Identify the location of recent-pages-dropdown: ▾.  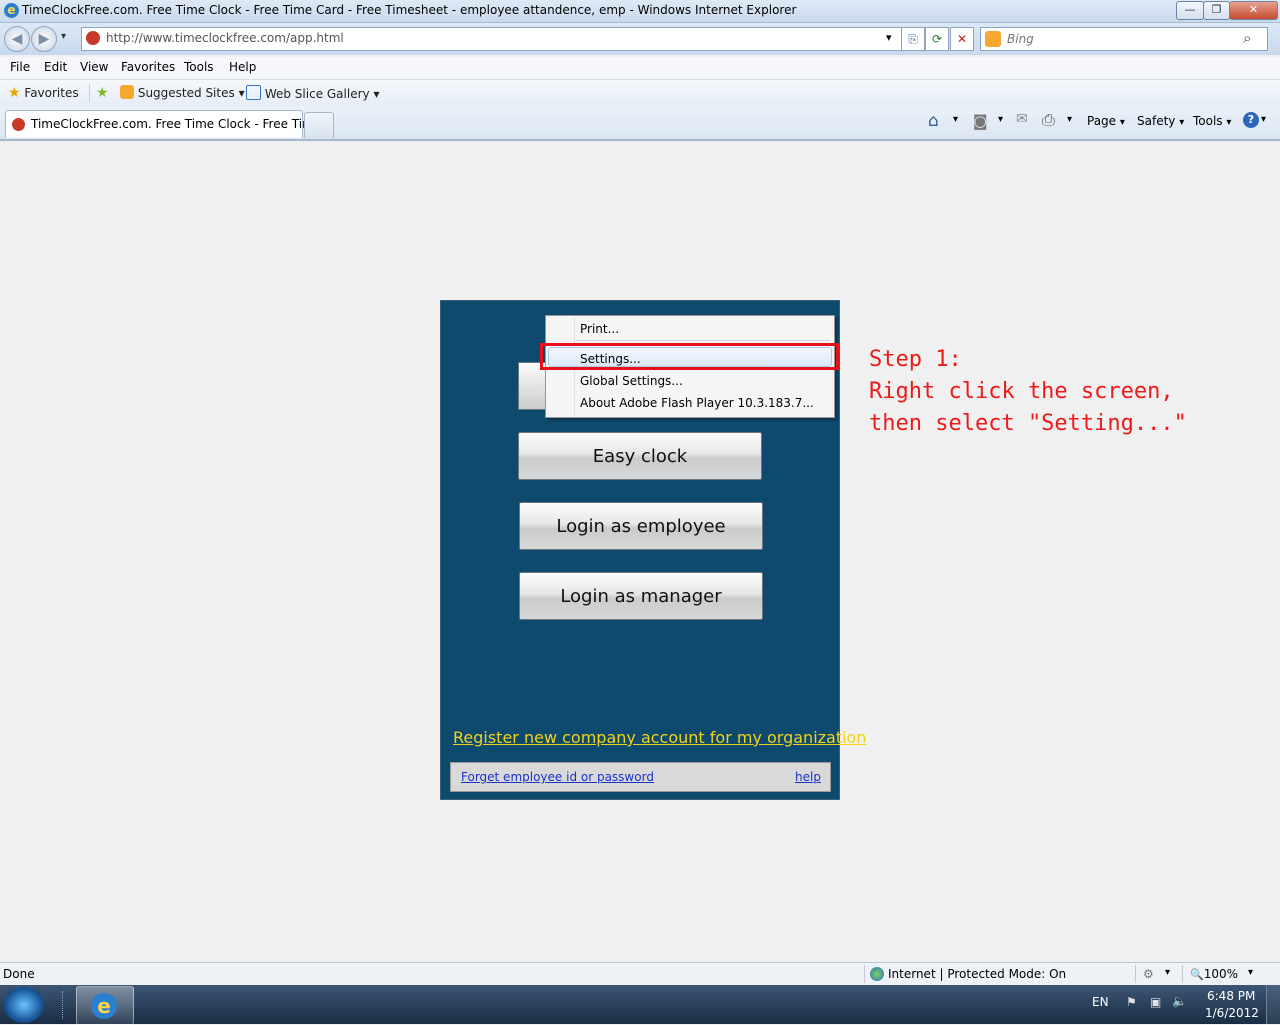
(63, 36).